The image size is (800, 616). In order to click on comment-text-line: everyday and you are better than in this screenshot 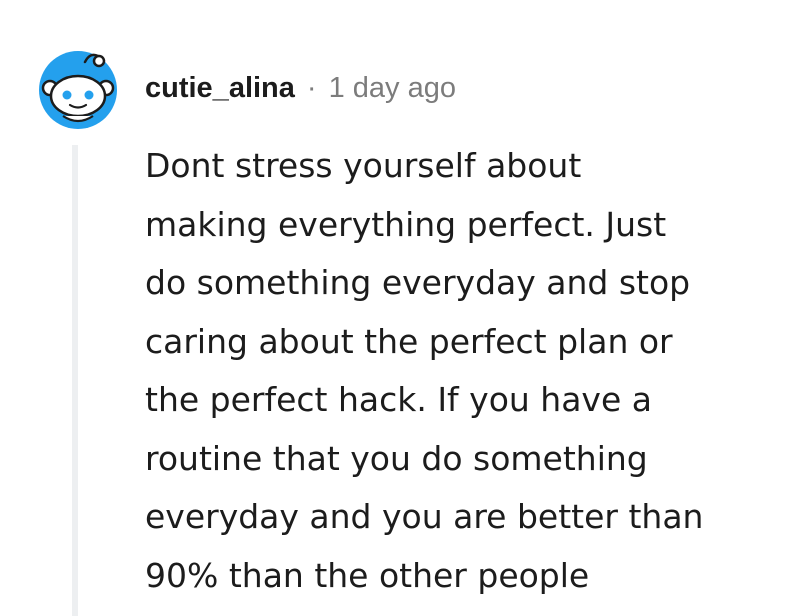, I will do `click(424, 516)`.